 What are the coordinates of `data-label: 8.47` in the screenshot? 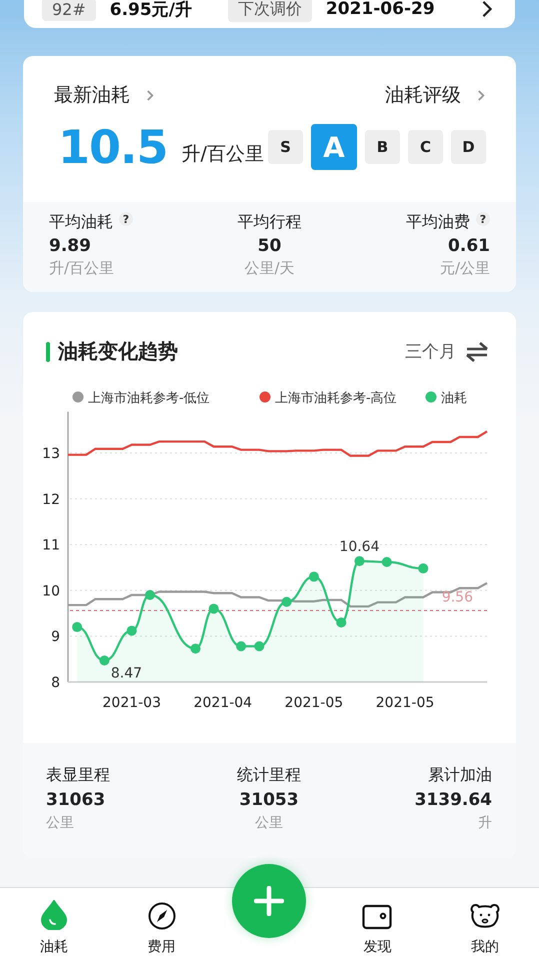 It's located at (126, 673).